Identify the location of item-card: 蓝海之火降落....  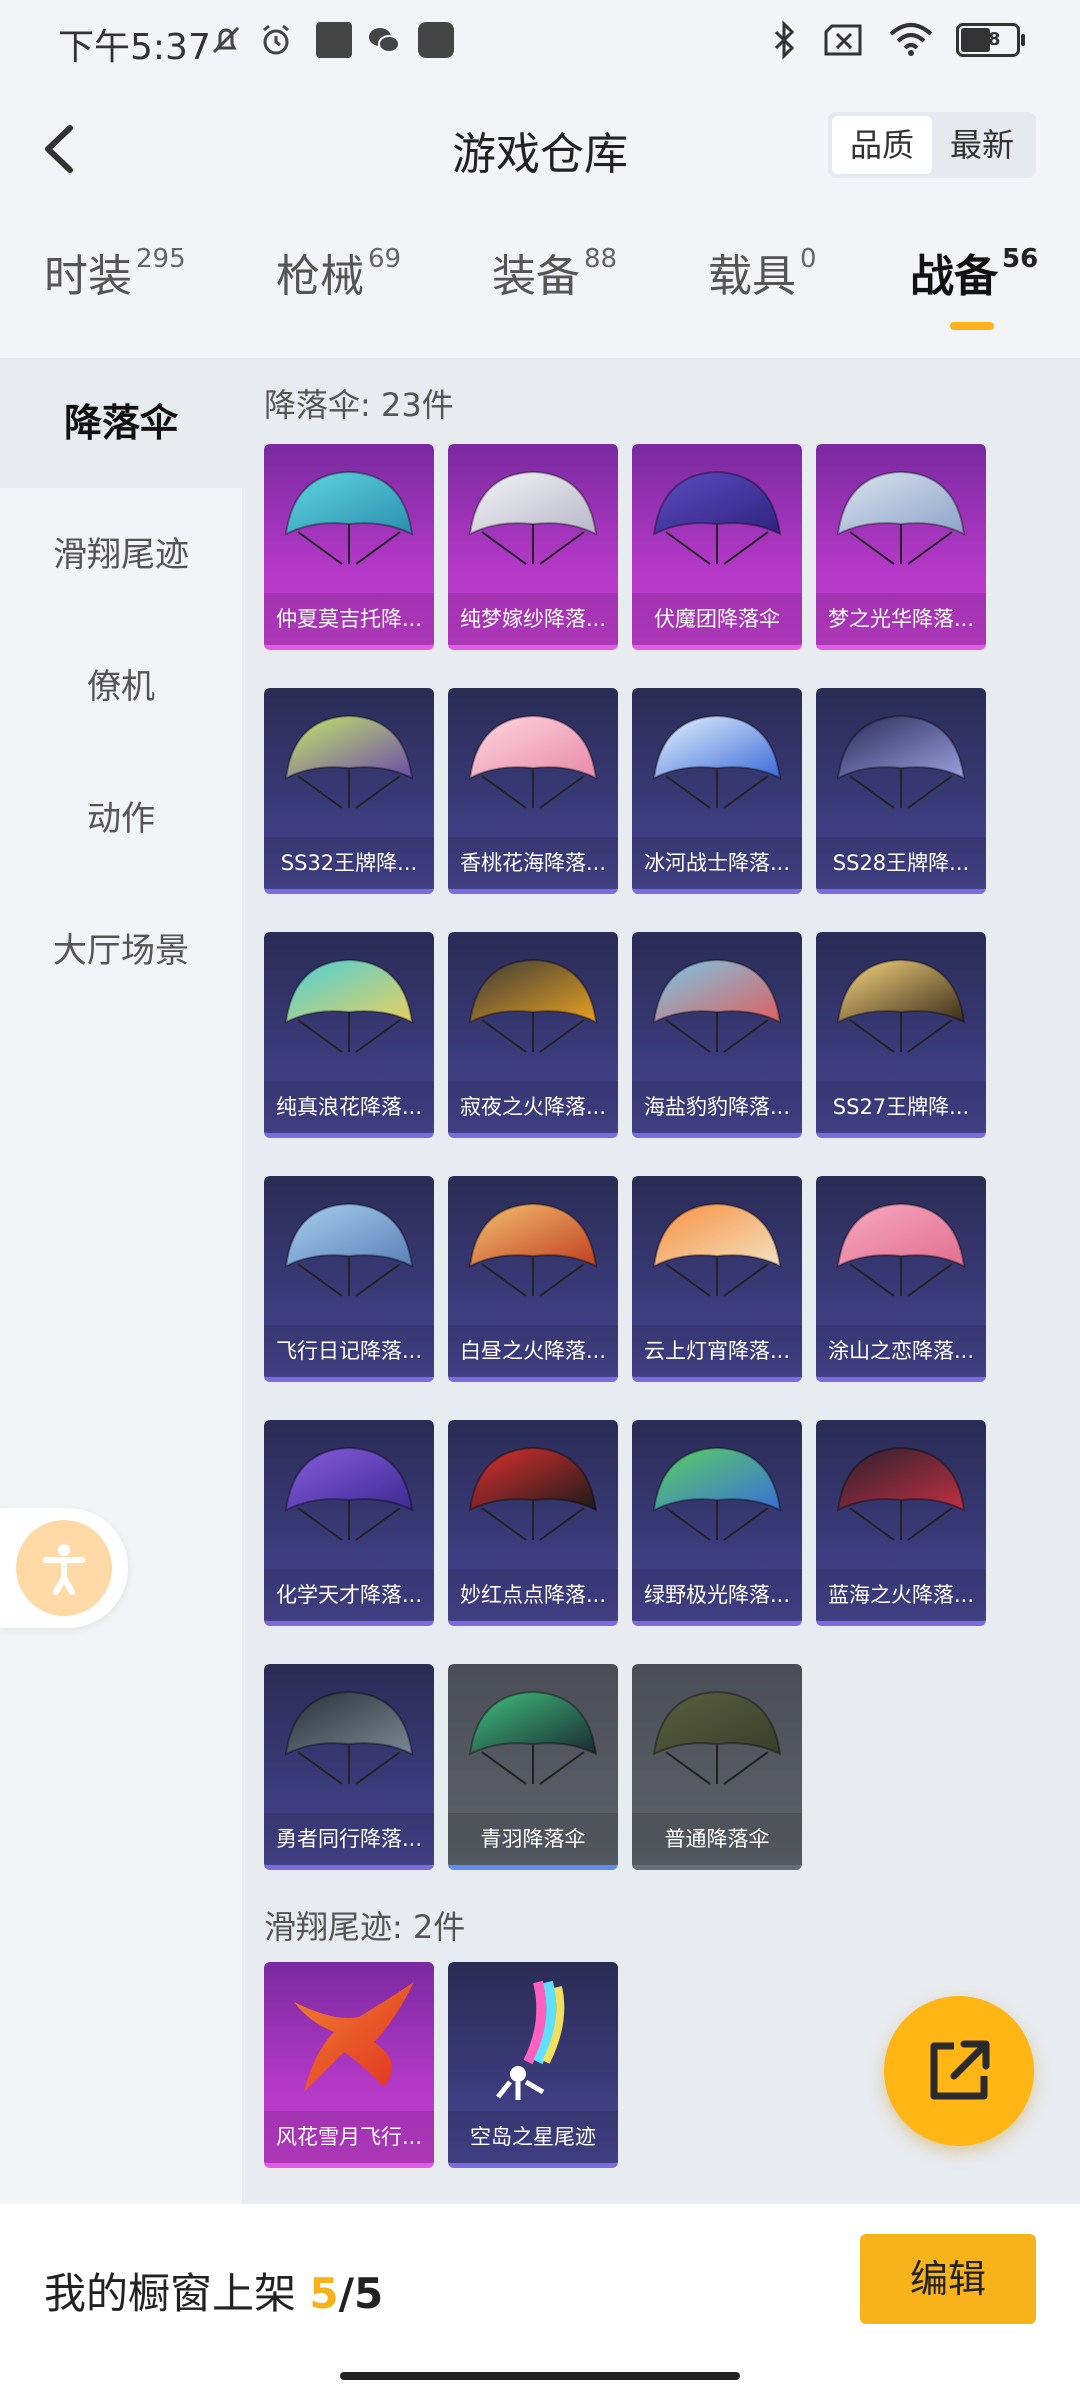
(901, 1523).